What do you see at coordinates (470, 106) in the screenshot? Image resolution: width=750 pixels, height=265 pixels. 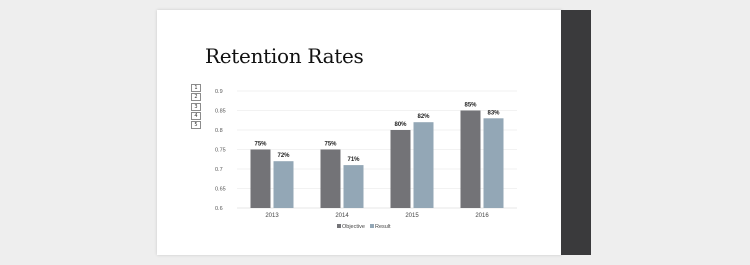 I see `data-label: 85%` at bounding box center [470, 106].